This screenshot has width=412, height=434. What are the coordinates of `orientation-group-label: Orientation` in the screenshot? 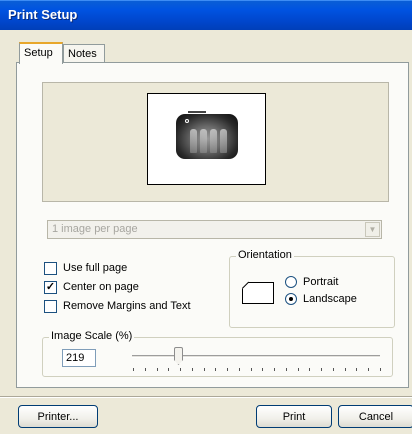 It's located at (265, 255).